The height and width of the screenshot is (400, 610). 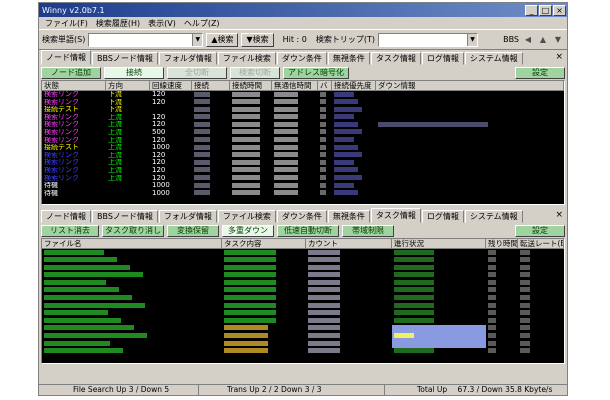 I want to click on low-speed-cut-button: 低速自動切断, so click(x=308, y=230).